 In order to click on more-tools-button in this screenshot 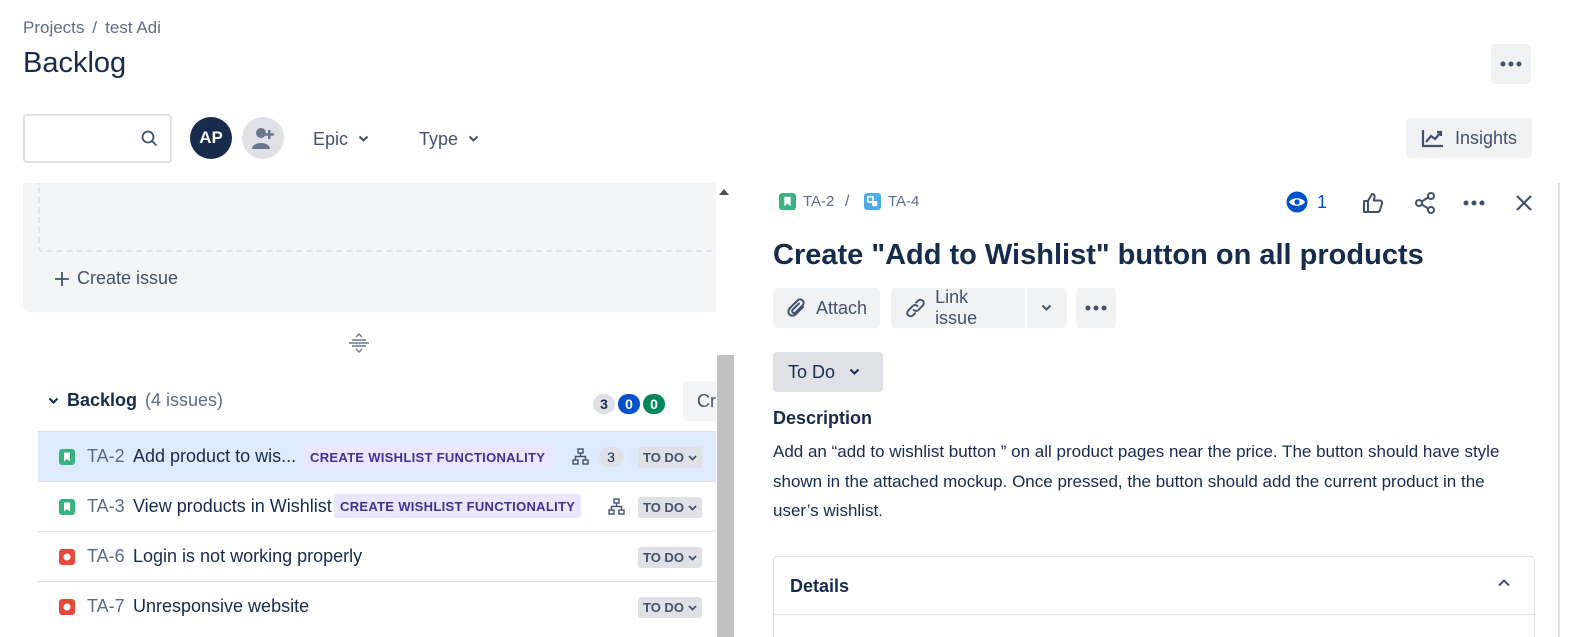, I will do `click(1096, 308)`.